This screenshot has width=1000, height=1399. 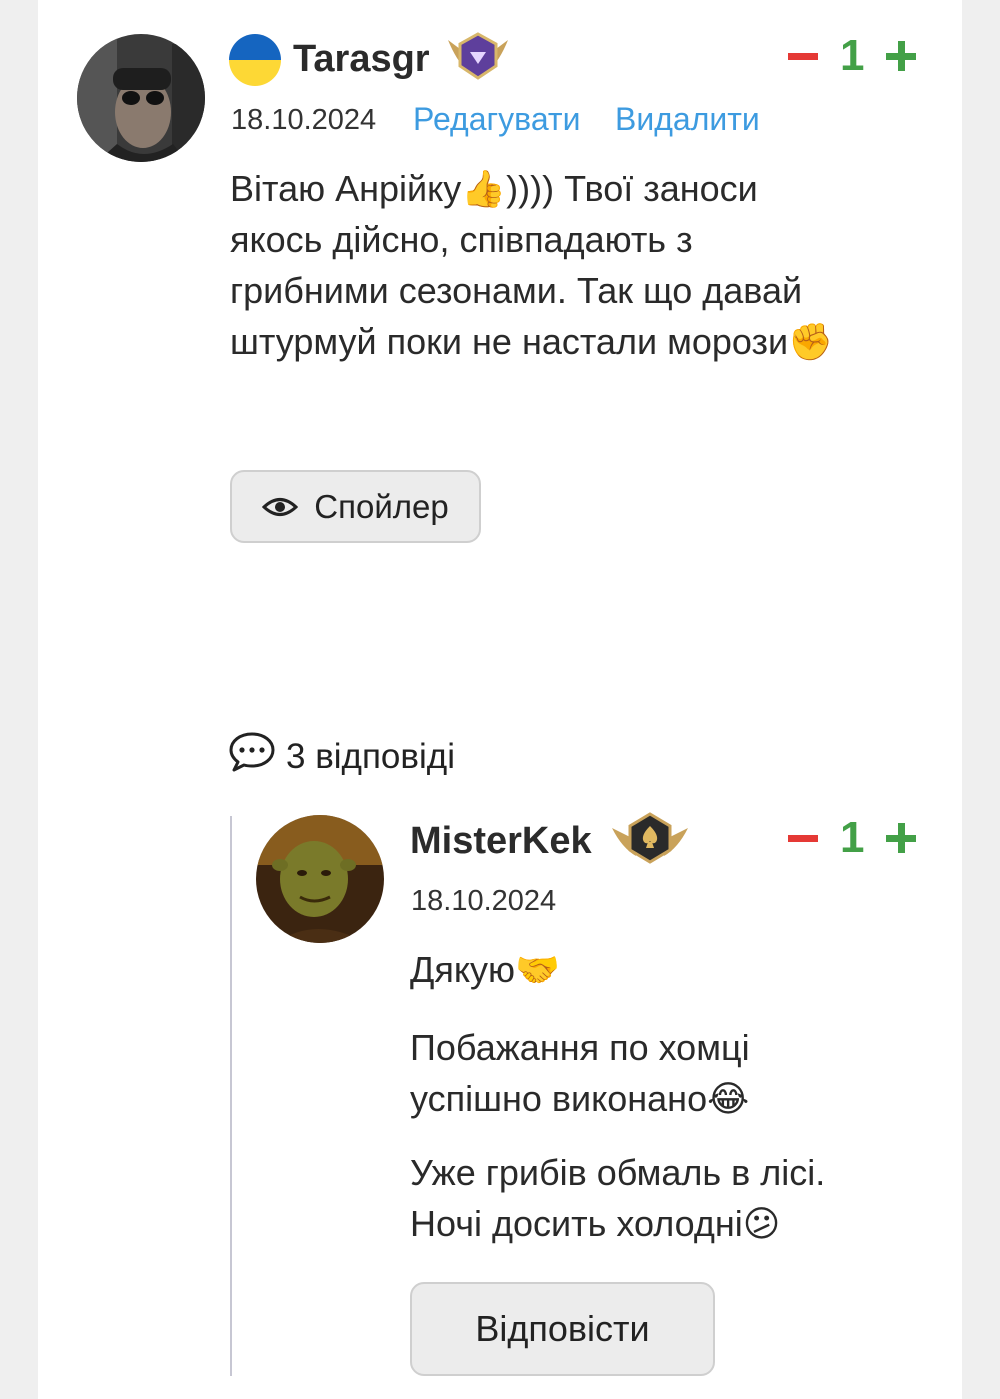 I want to click on spade-wings-badge-icon, so click(x=650, y=840).